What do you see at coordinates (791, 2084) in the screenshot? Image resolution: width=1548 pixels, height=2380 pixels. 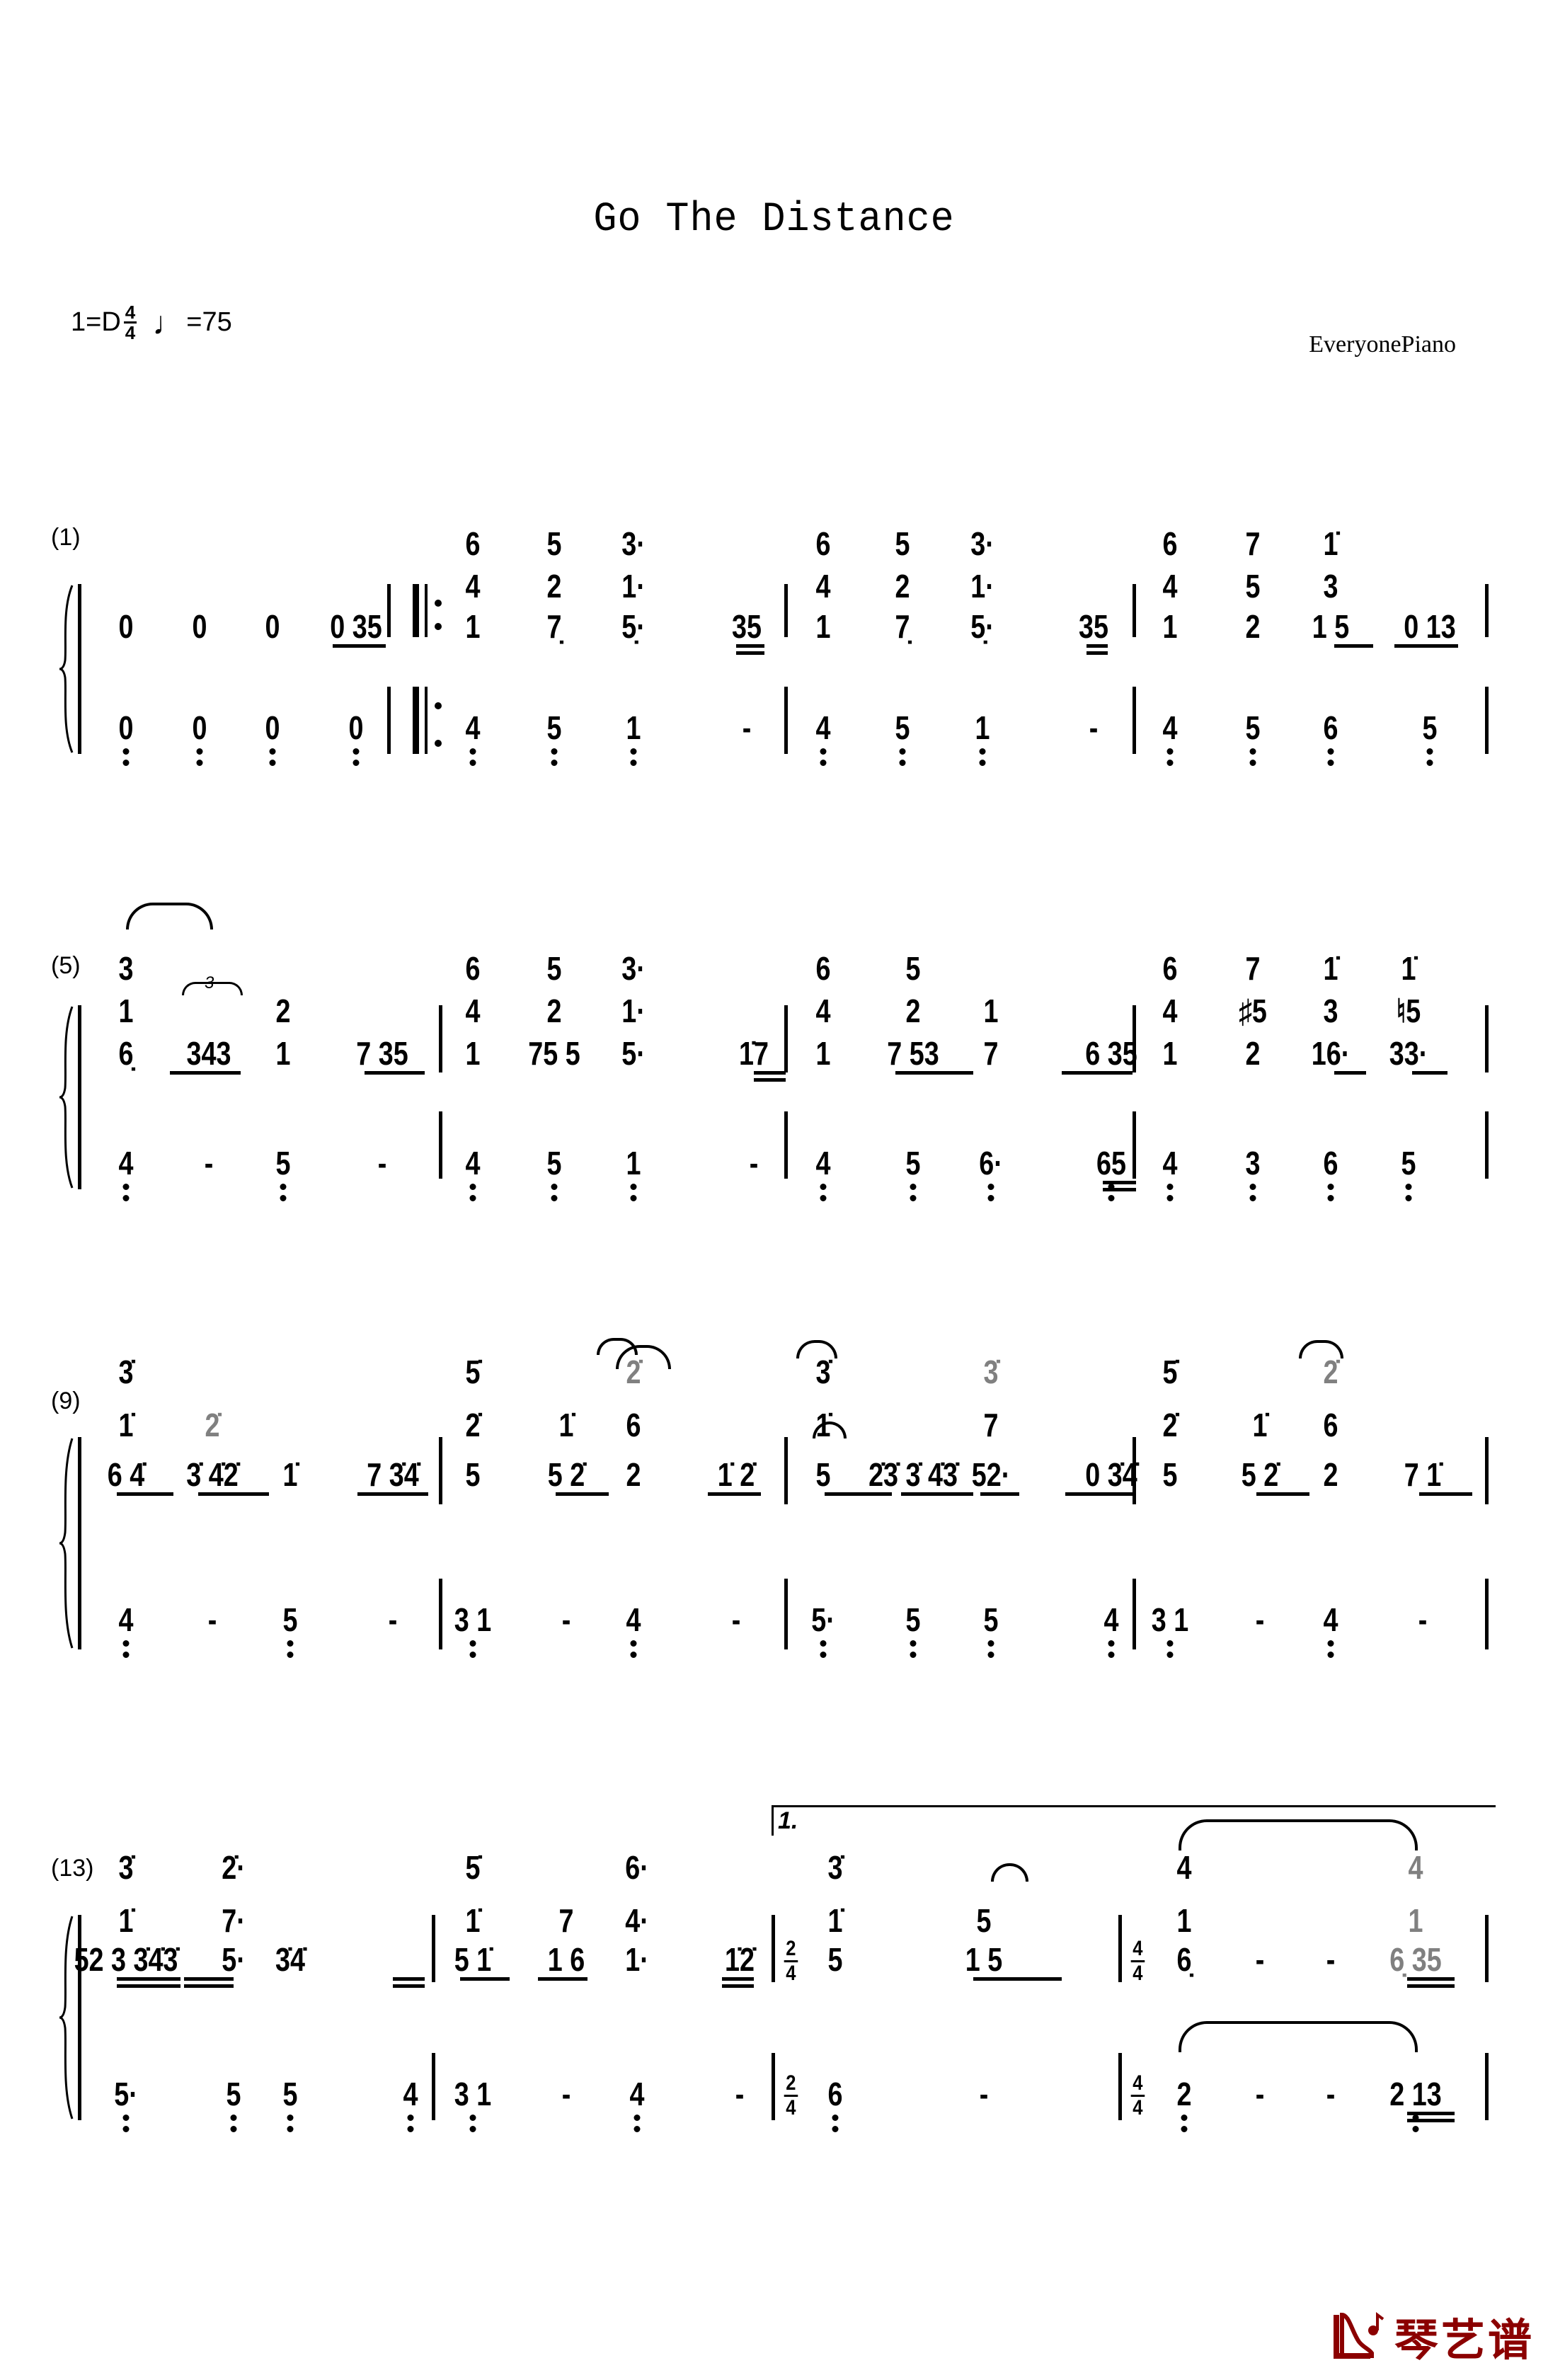 I see `time-sig-numerator: 2` at bounding box center [791, 2084].